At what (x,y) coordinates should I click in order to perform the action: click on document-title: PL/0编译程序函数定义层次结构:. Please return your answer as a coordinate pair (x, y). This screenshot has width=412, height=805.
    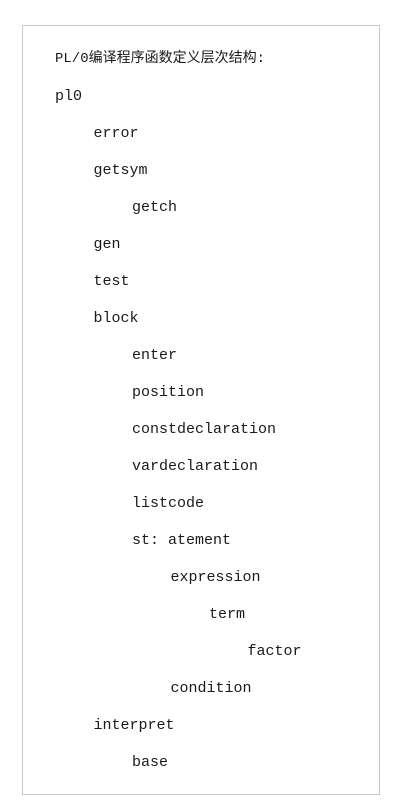
    Looking at the image, I should click on (160, 59).